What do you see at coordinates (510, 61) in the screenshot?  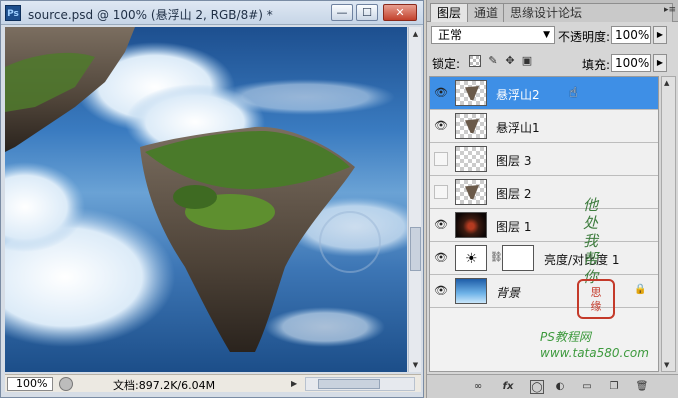 I see `lock-position-move-icon: ✥` at bounding box center [510, 61].